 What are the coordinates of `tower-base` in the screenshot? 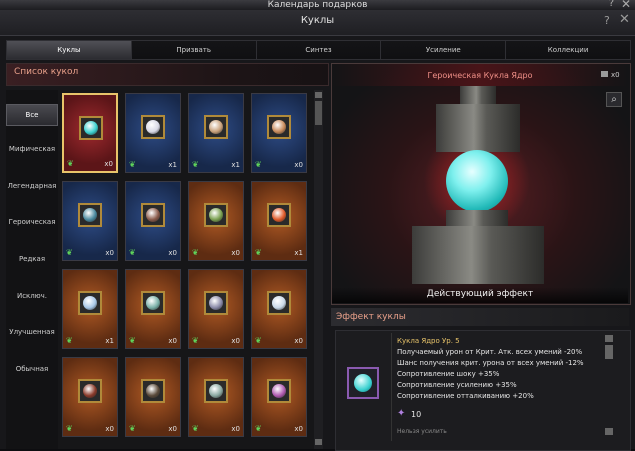 It's located at (478, 255).